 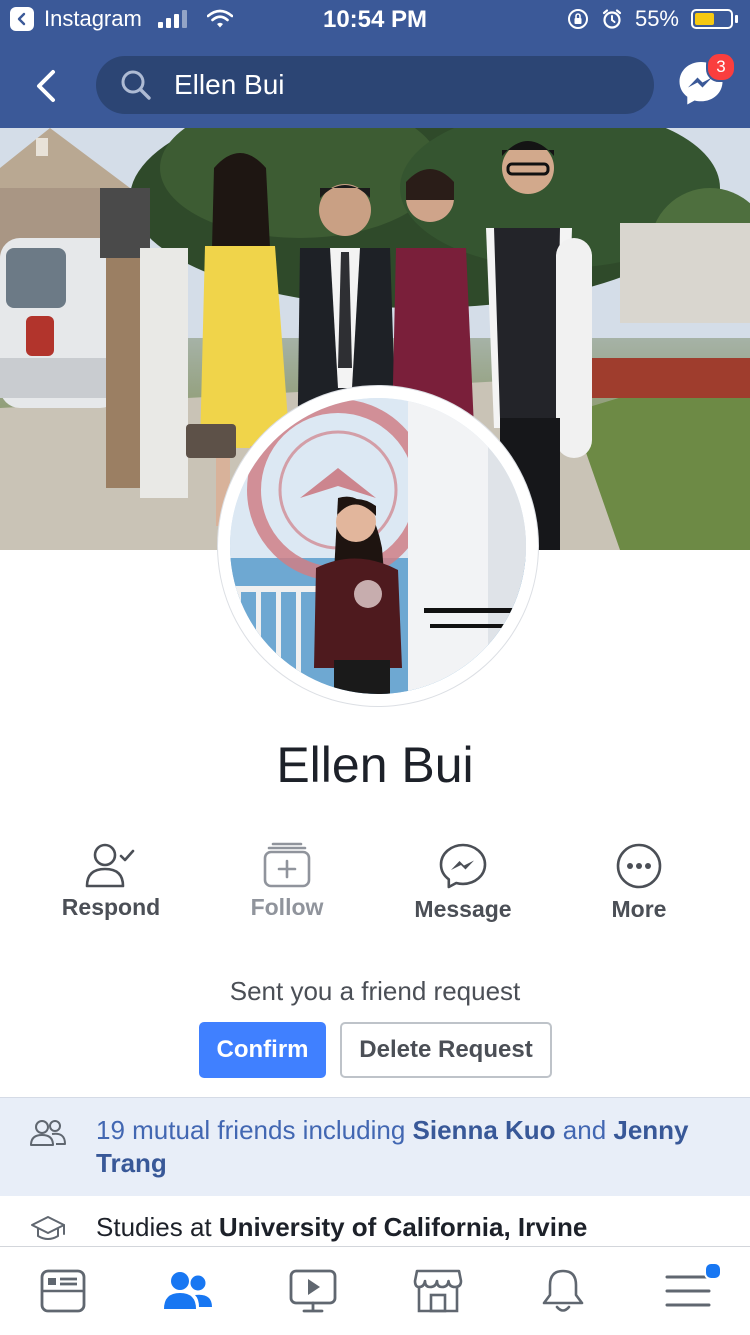 What do you see at coordinates (713, 1271) in the screenshot?
I see `menu-notification-dot` at bounding box center [713, 1271].